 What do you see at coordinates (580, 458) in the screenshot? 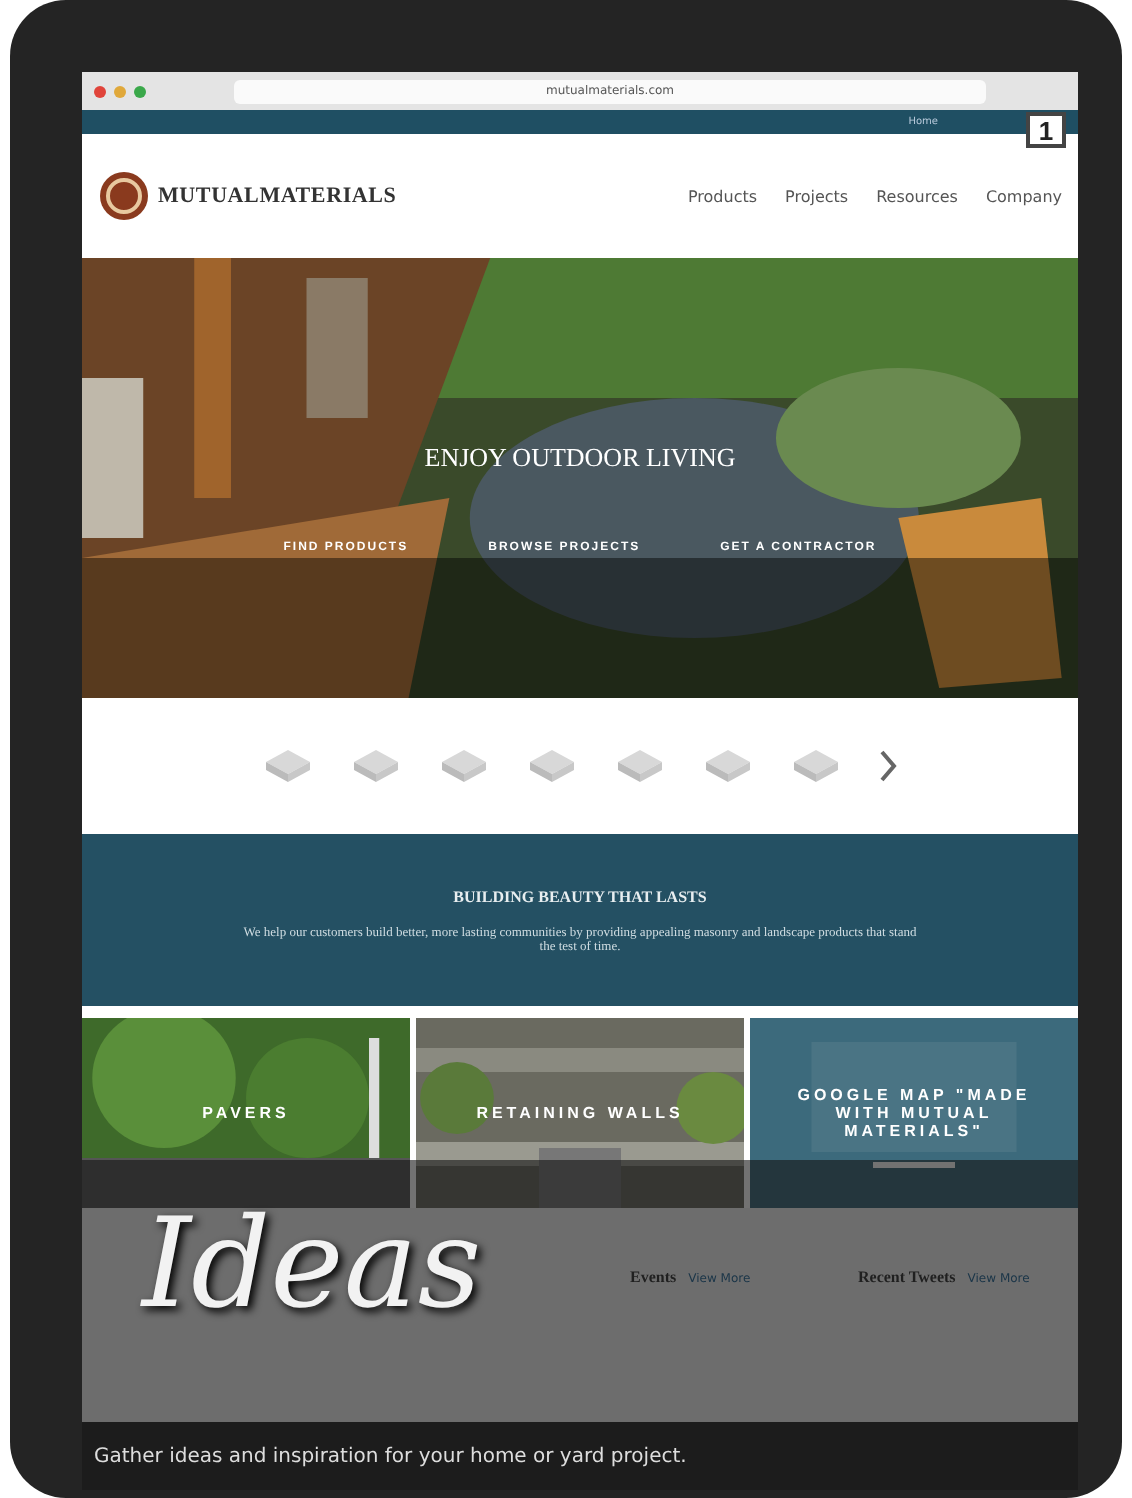
I see `hero-title: ENJOY OUTDOOR LIVING` at bounding box center [580, 458].